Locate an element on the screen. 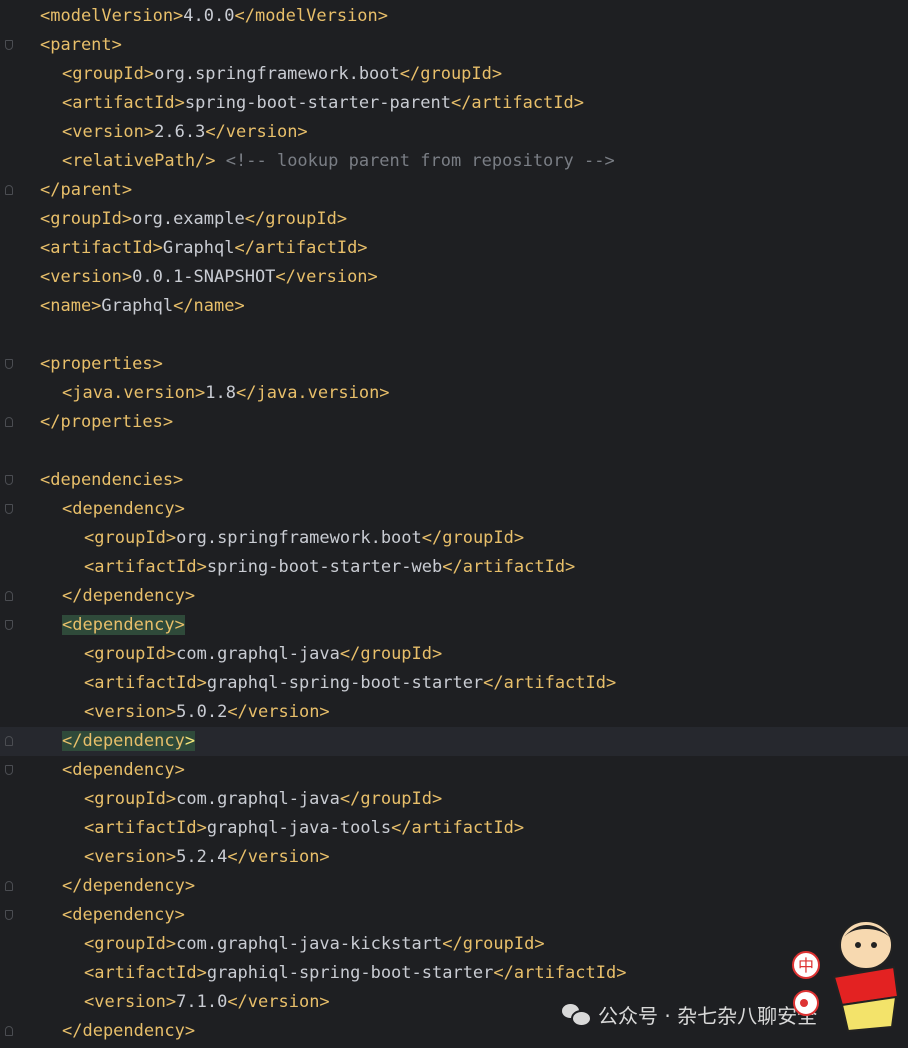 Image resolution: width=908 pixels, height=1048 pixels. code-token-tag: </modelVersion> is located at coordinates (311, 16).